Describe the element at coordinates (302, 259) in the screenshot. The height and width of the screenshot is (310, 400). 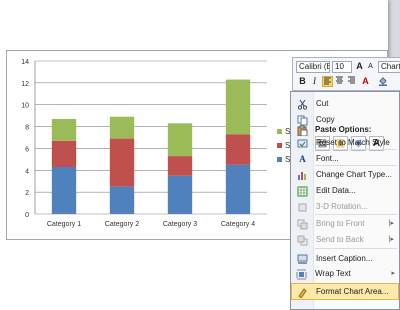
I see `caption-icon` at that location.